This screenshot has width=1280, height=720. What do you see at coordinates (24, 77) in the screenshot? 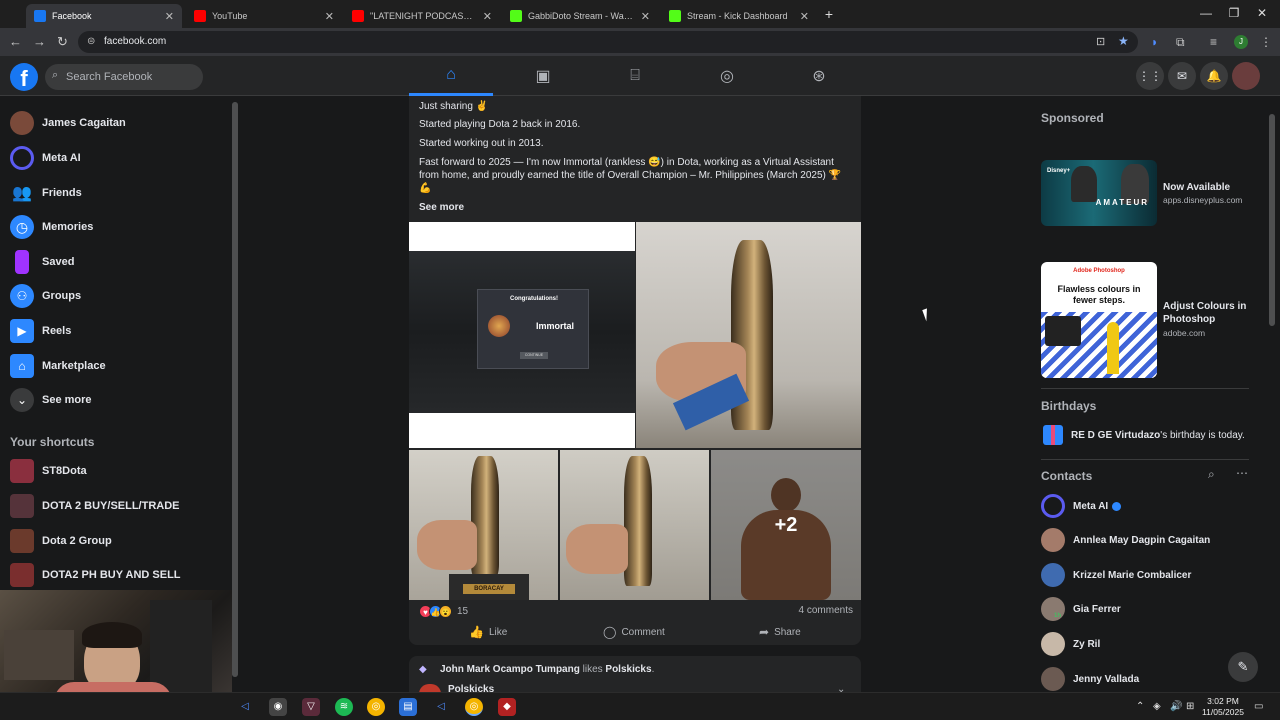
I see `facebook-logo: f` at bounding box center [24, 77].